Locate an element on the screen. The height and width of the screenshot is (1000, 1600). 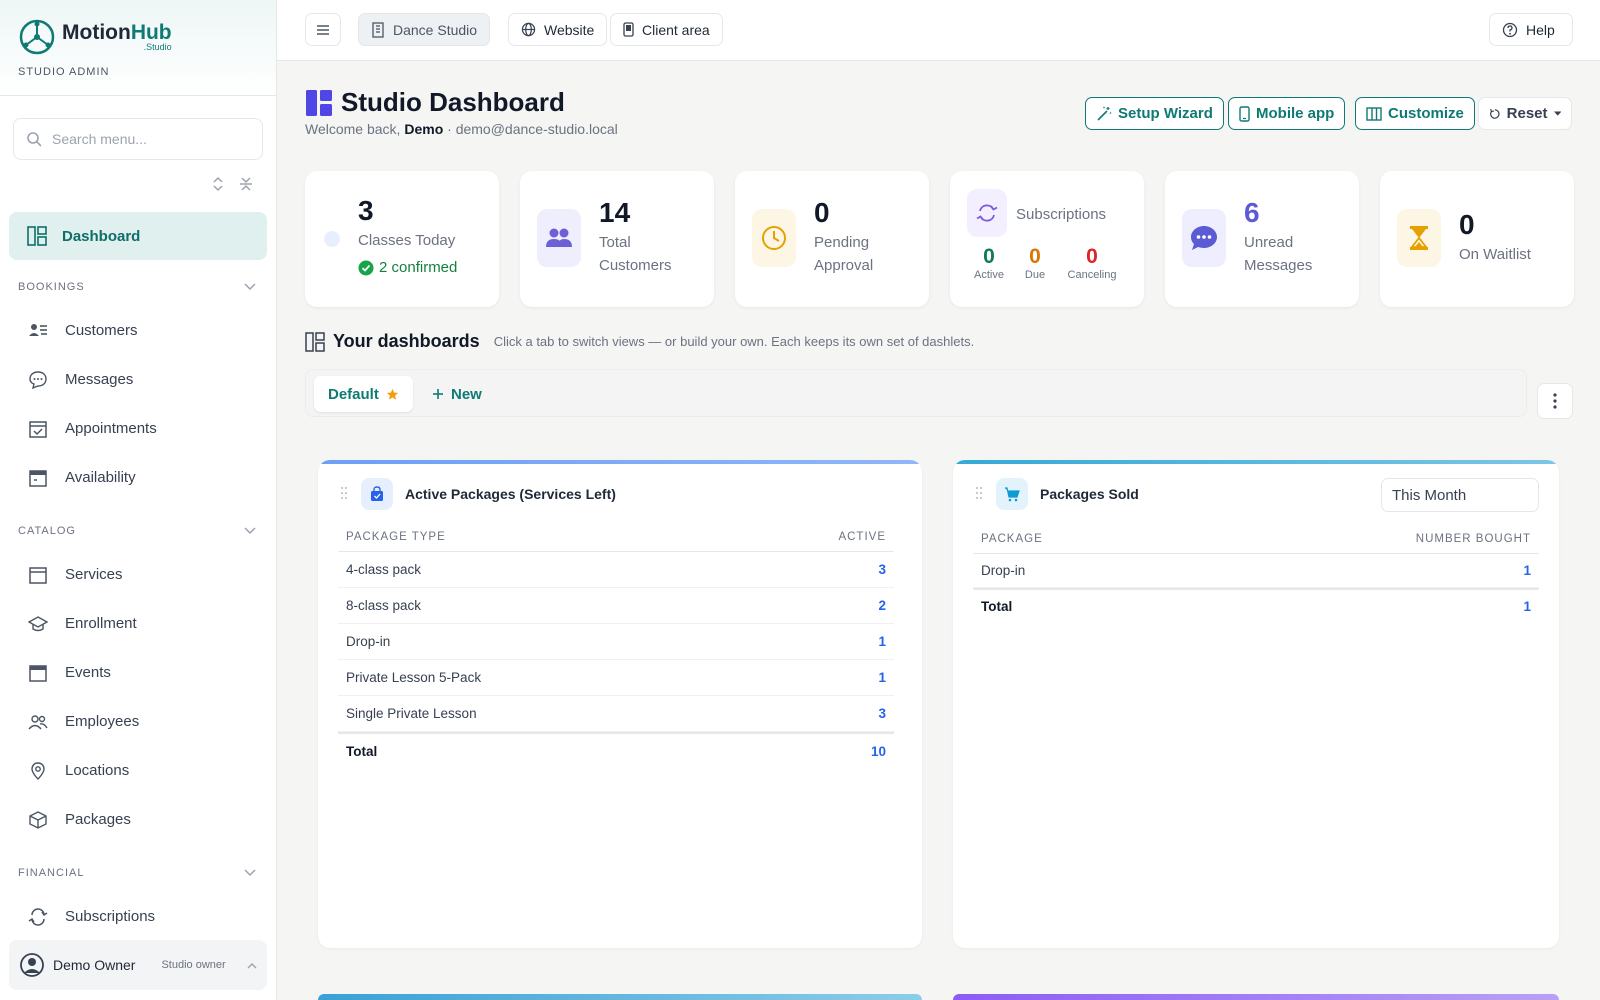
stat-card-pending: 0 Pending Approval is located at coordinates (832, 239).